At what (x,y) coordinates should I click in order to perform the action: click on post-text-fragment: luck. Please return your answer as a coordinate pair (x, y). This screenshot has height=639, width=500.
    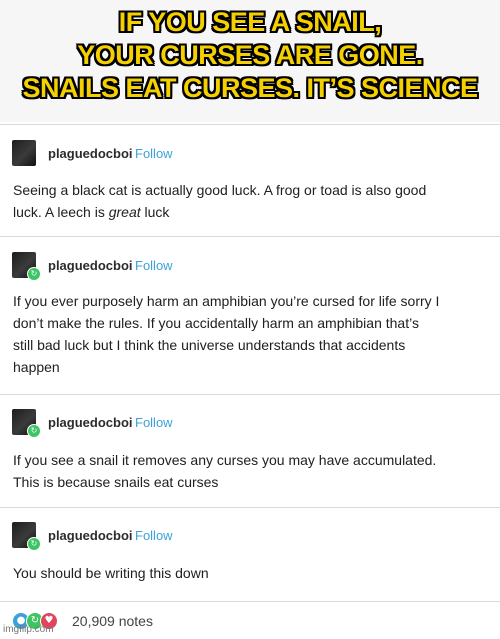
    Looking at the image, I should click on (155, 212).